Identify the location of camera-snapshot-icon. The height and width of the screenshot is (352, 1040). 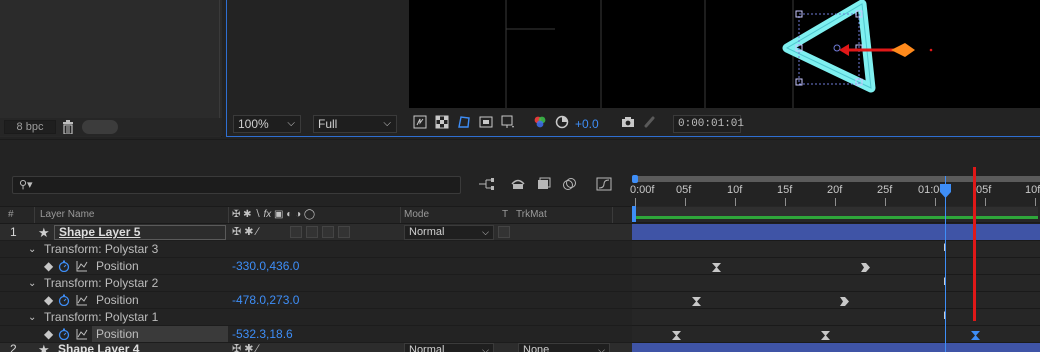
(628, 124).